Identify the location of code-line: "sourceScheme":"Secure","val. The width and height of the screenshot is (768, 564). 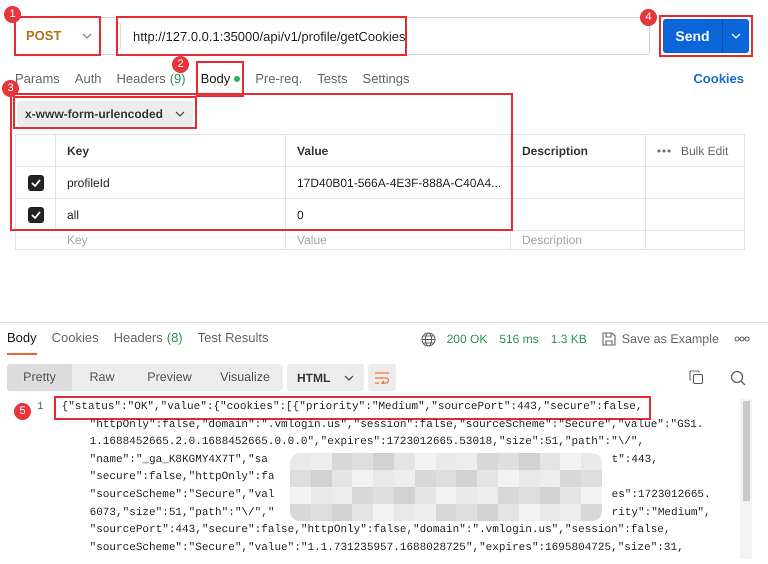
(182, 494).